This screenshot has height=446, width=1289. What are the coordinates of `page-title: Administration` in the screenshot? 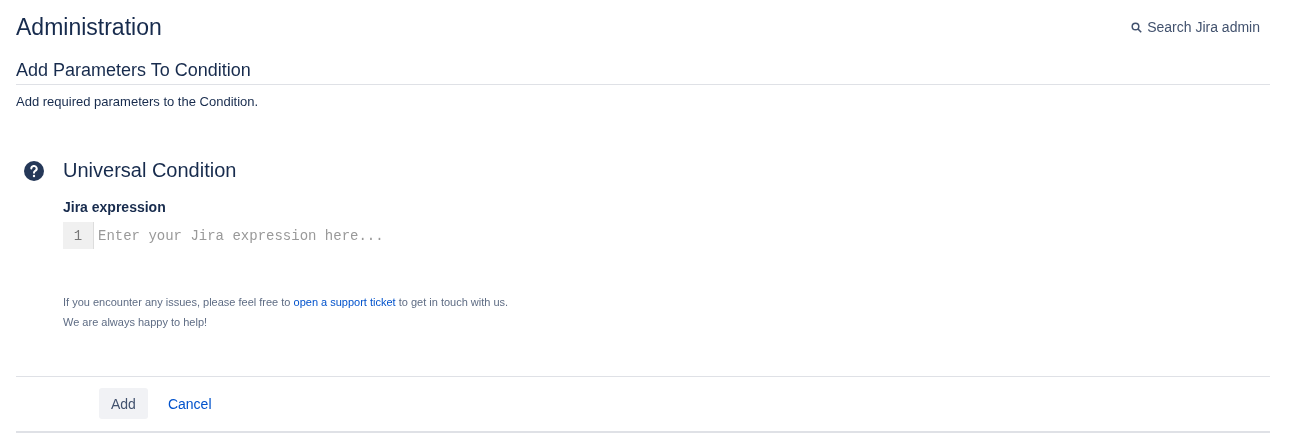 It's located at (89, 27).